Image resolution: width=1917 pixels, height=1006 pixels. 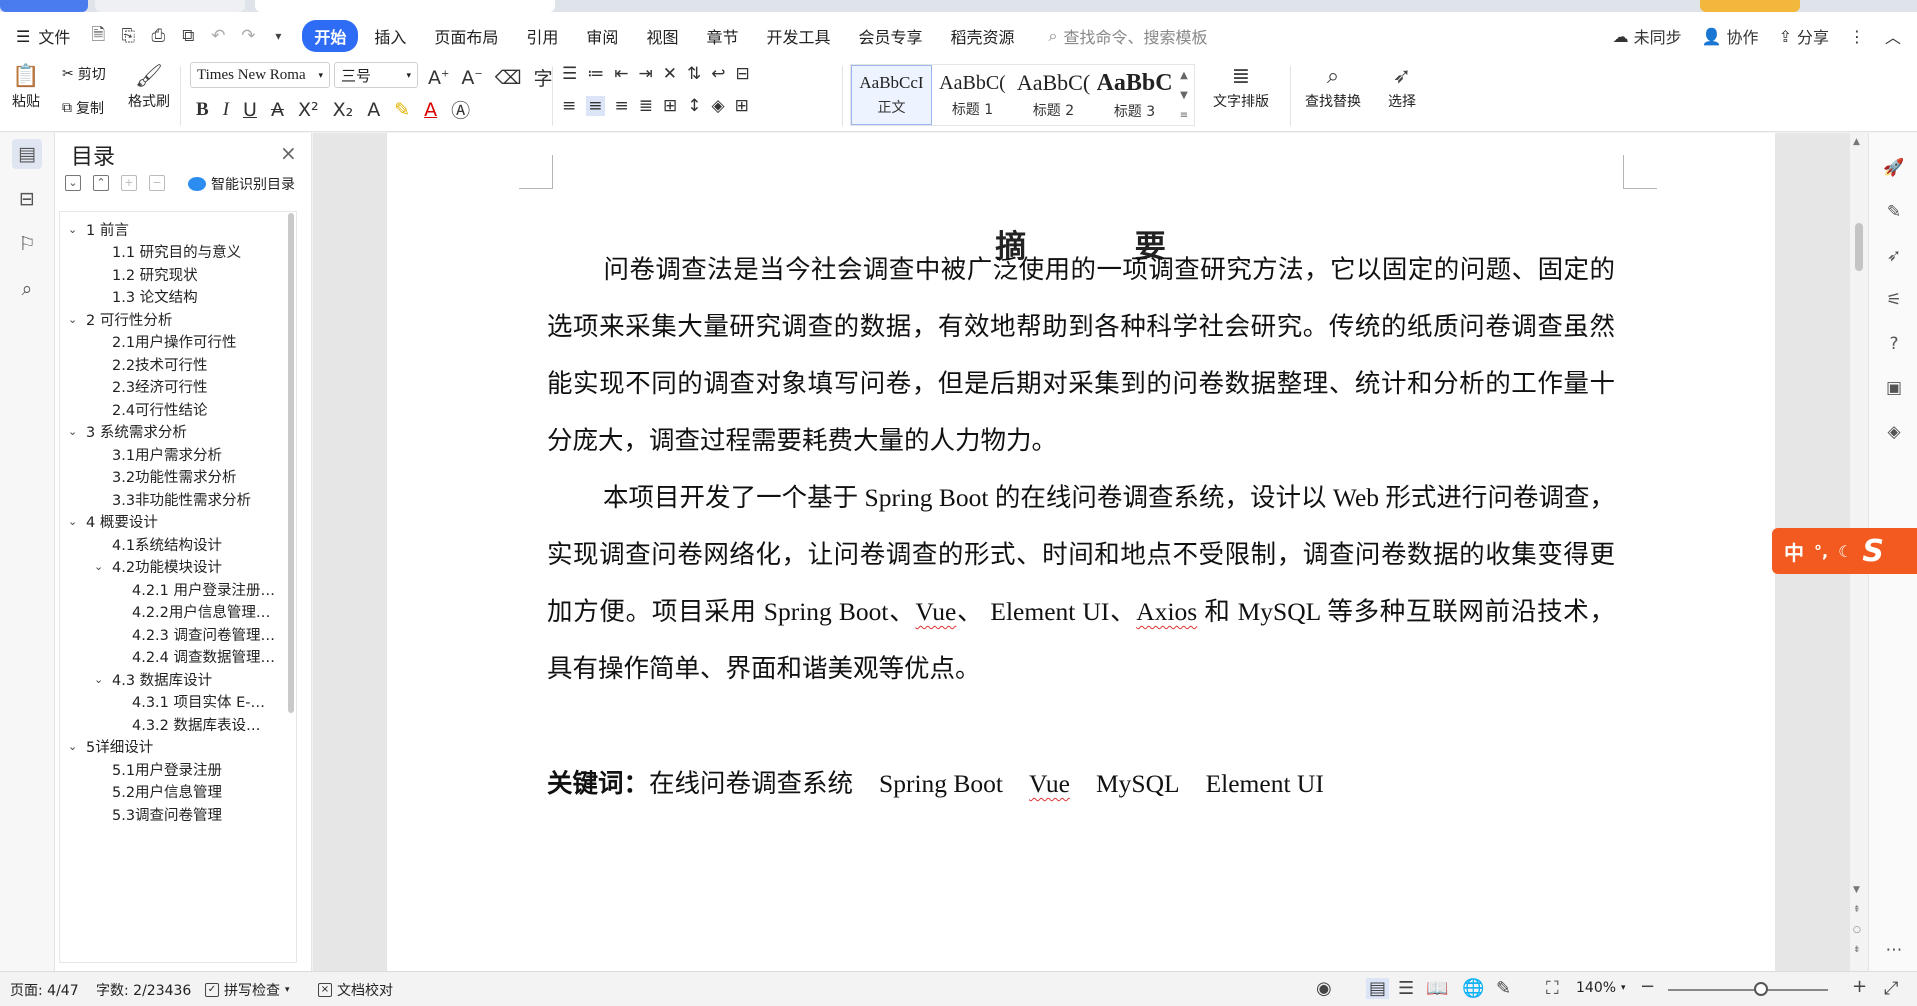 What do you see at coordinates (73, 183) in the screenshot?
I see `expand-all-icon: ⌄` at bounding box center [73, 183].